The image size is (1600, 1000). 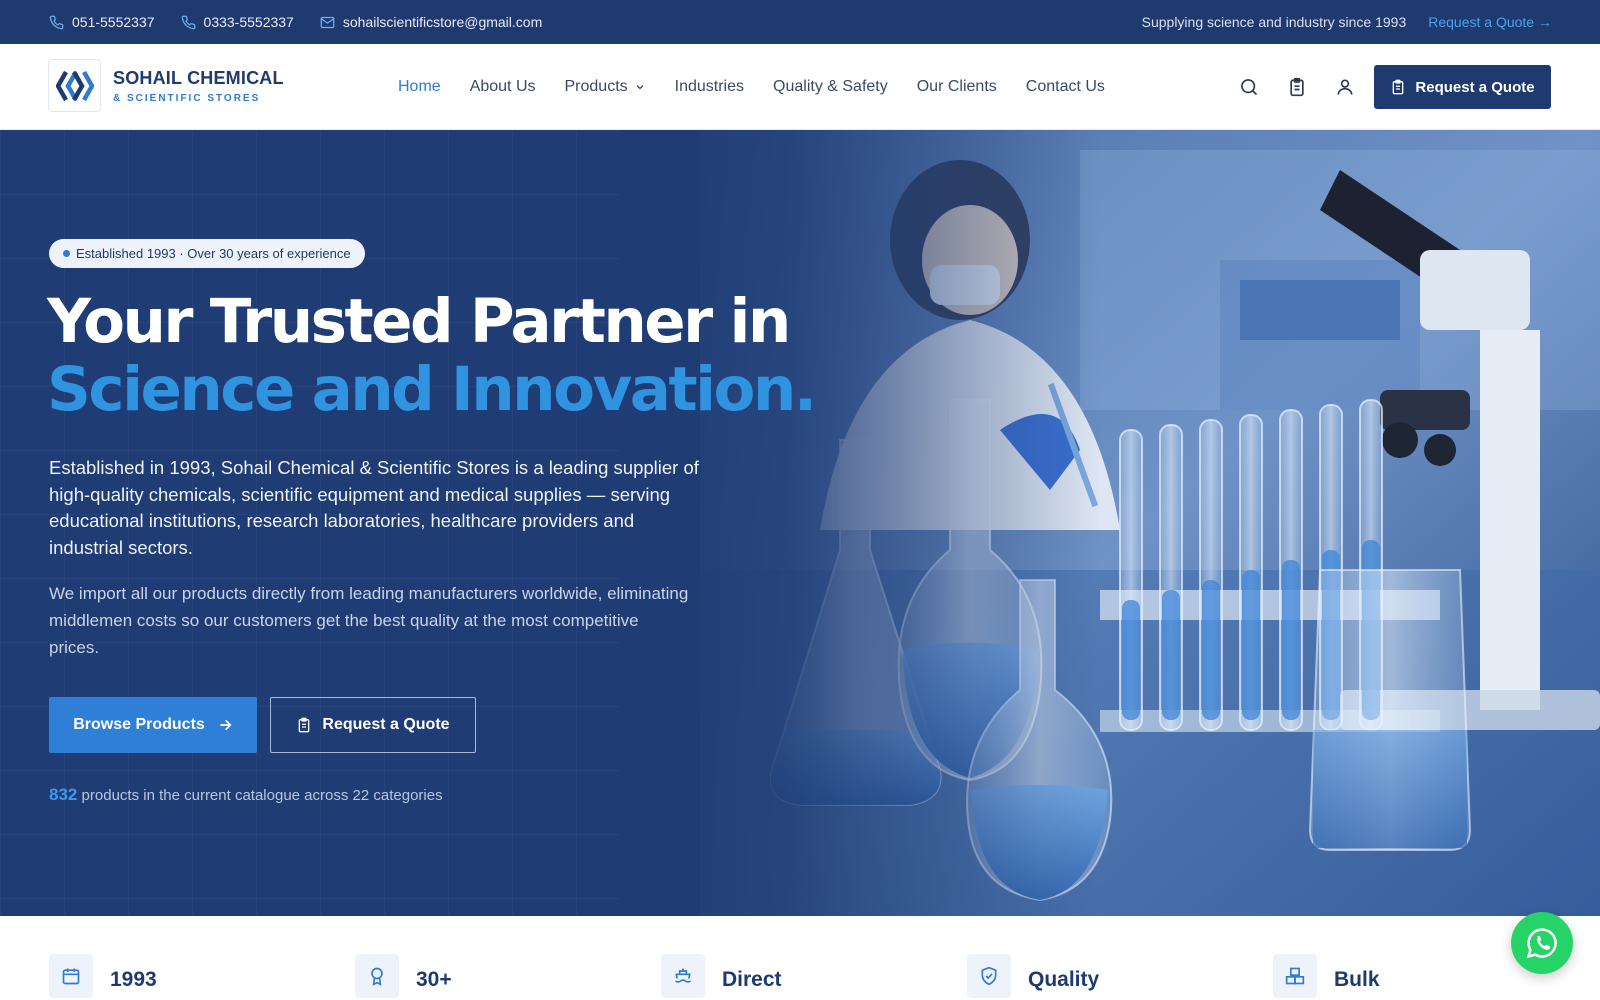 I want to click on browse-products-button: Browse Products, so click(x=153, y=725).